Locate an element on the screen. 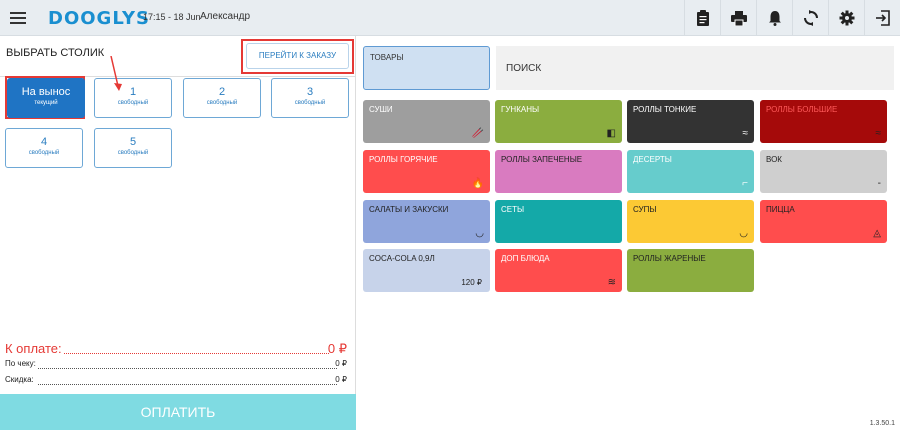  shift-datetime: 17:15 - 18 Jun is located at coordinates (172, 17).